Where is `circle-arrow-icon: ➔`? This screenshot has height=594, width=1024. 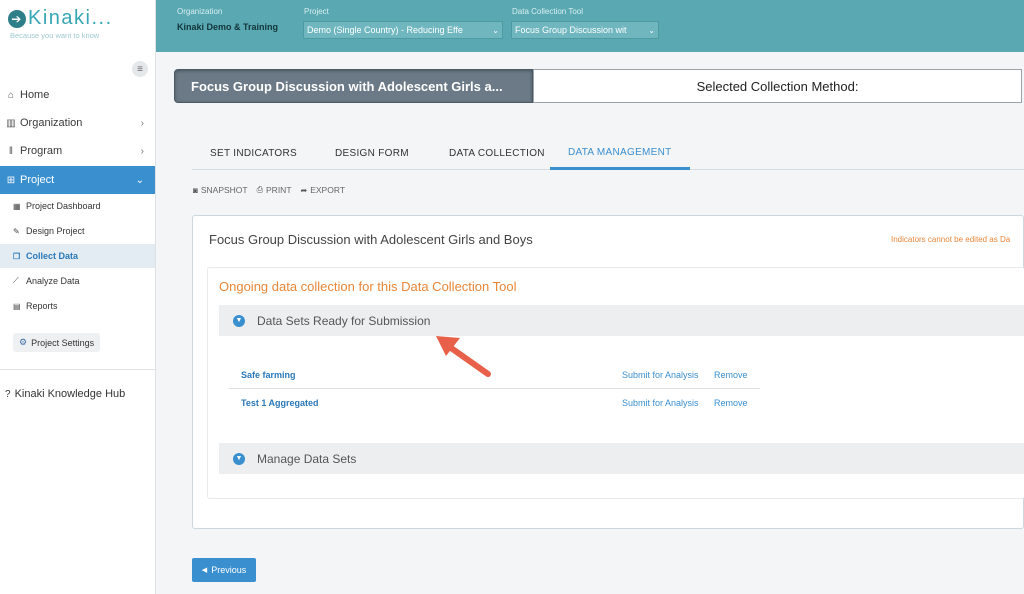 circle-arrow-icon: ➔ is located at coordinates (17, 18).